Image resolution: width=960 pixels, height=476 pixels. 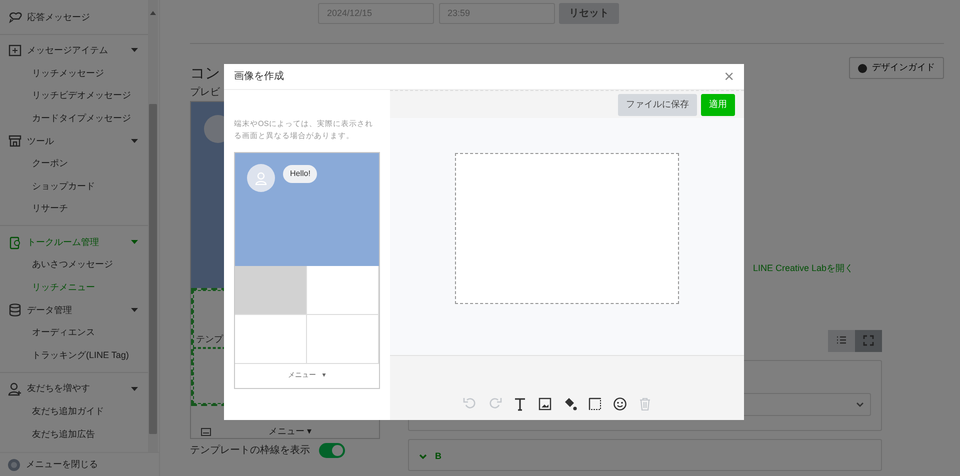 I want to click on toggle-label: テンプレートの枠線を表示, so click(x=250, y=451).